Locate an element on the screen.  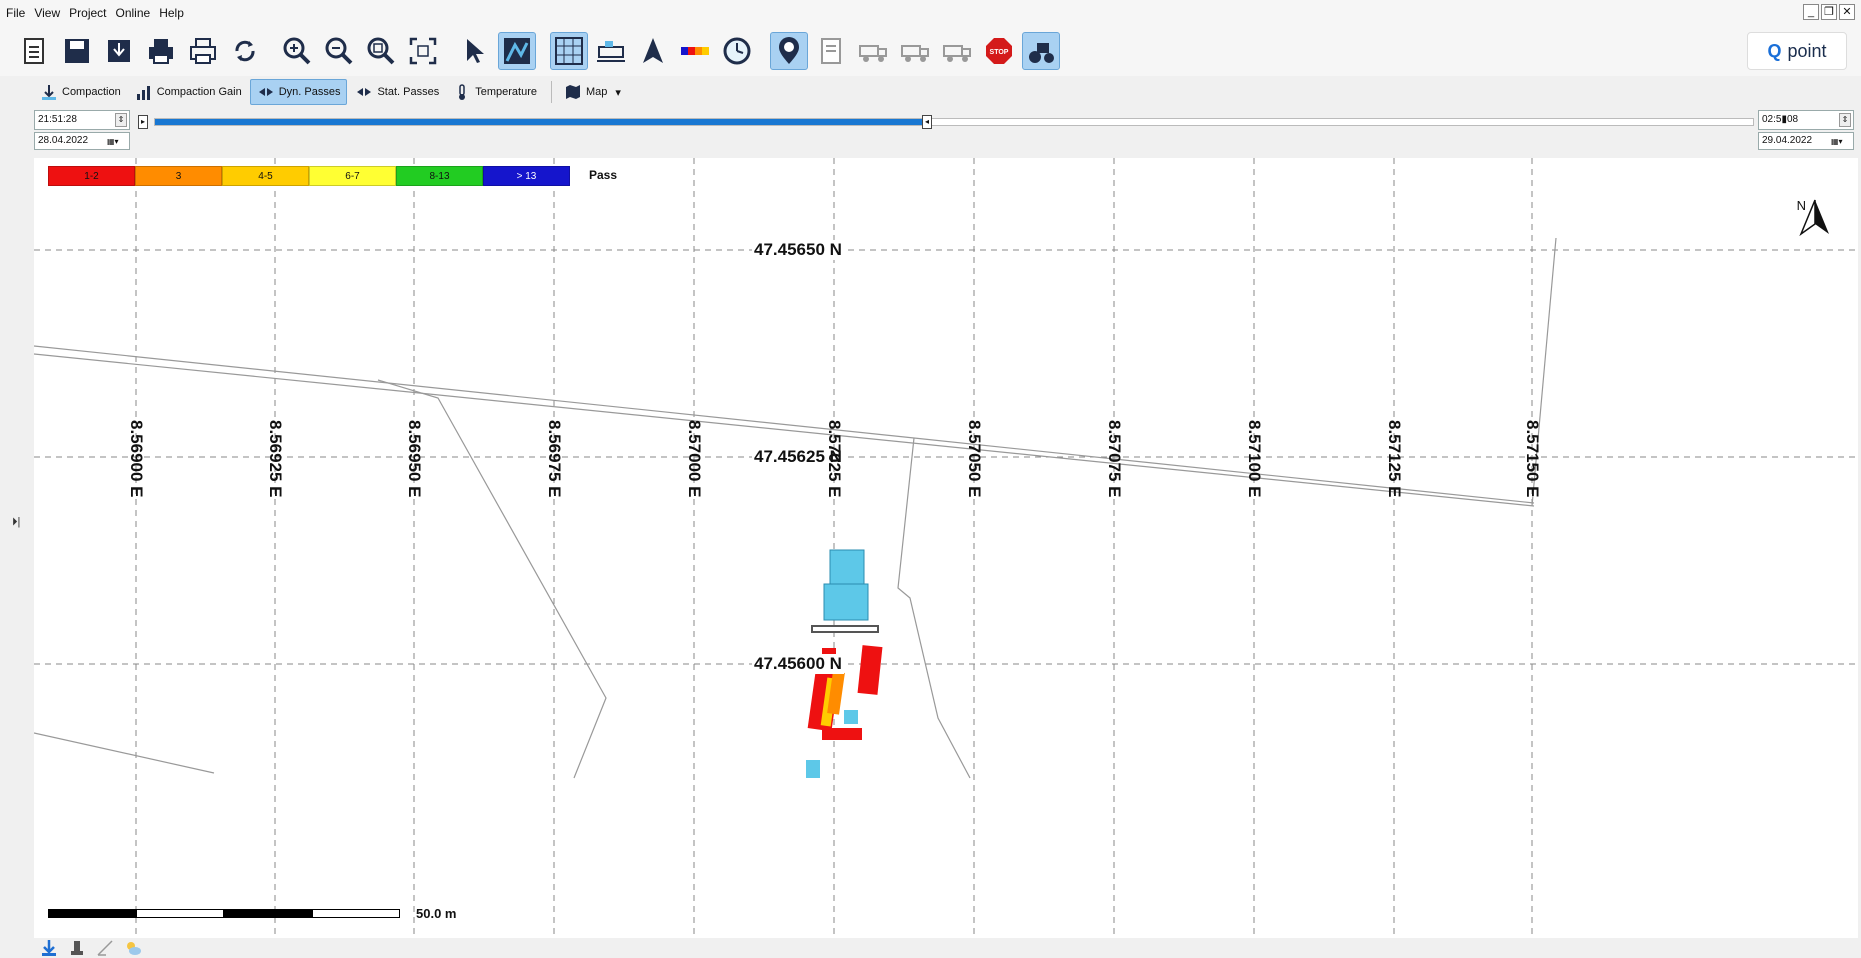
truck-2-button is located at coordinates (915, 51).